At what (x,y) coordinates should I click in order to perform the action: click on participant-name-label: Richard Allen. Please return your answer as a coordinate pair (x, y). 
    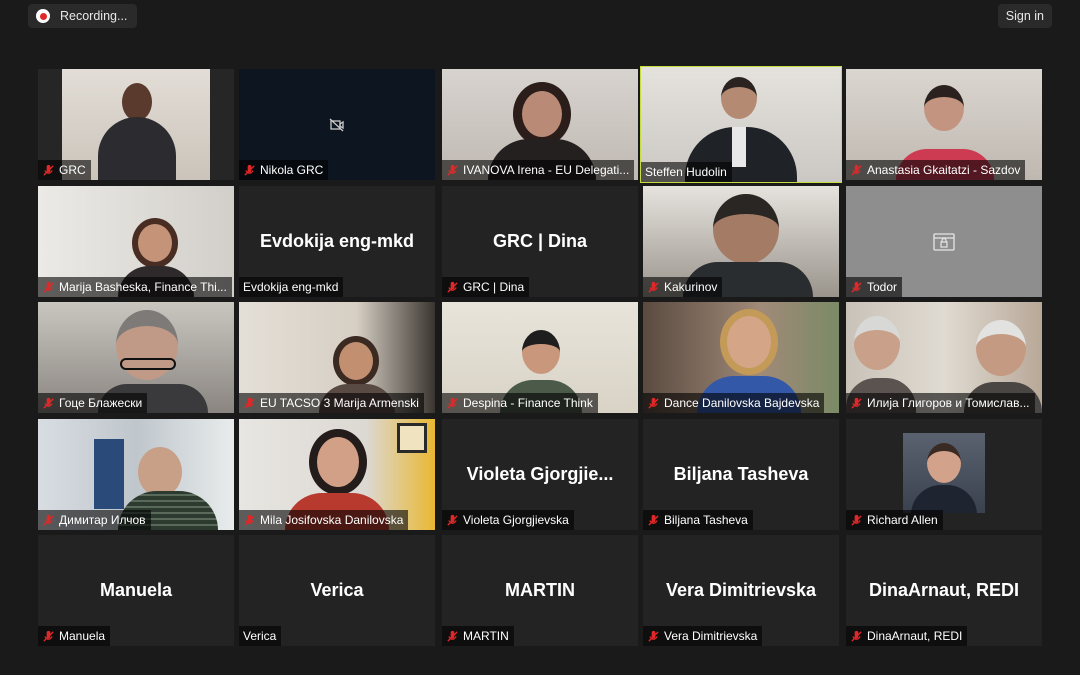
    Looking at the image, I should click on (894, 520).